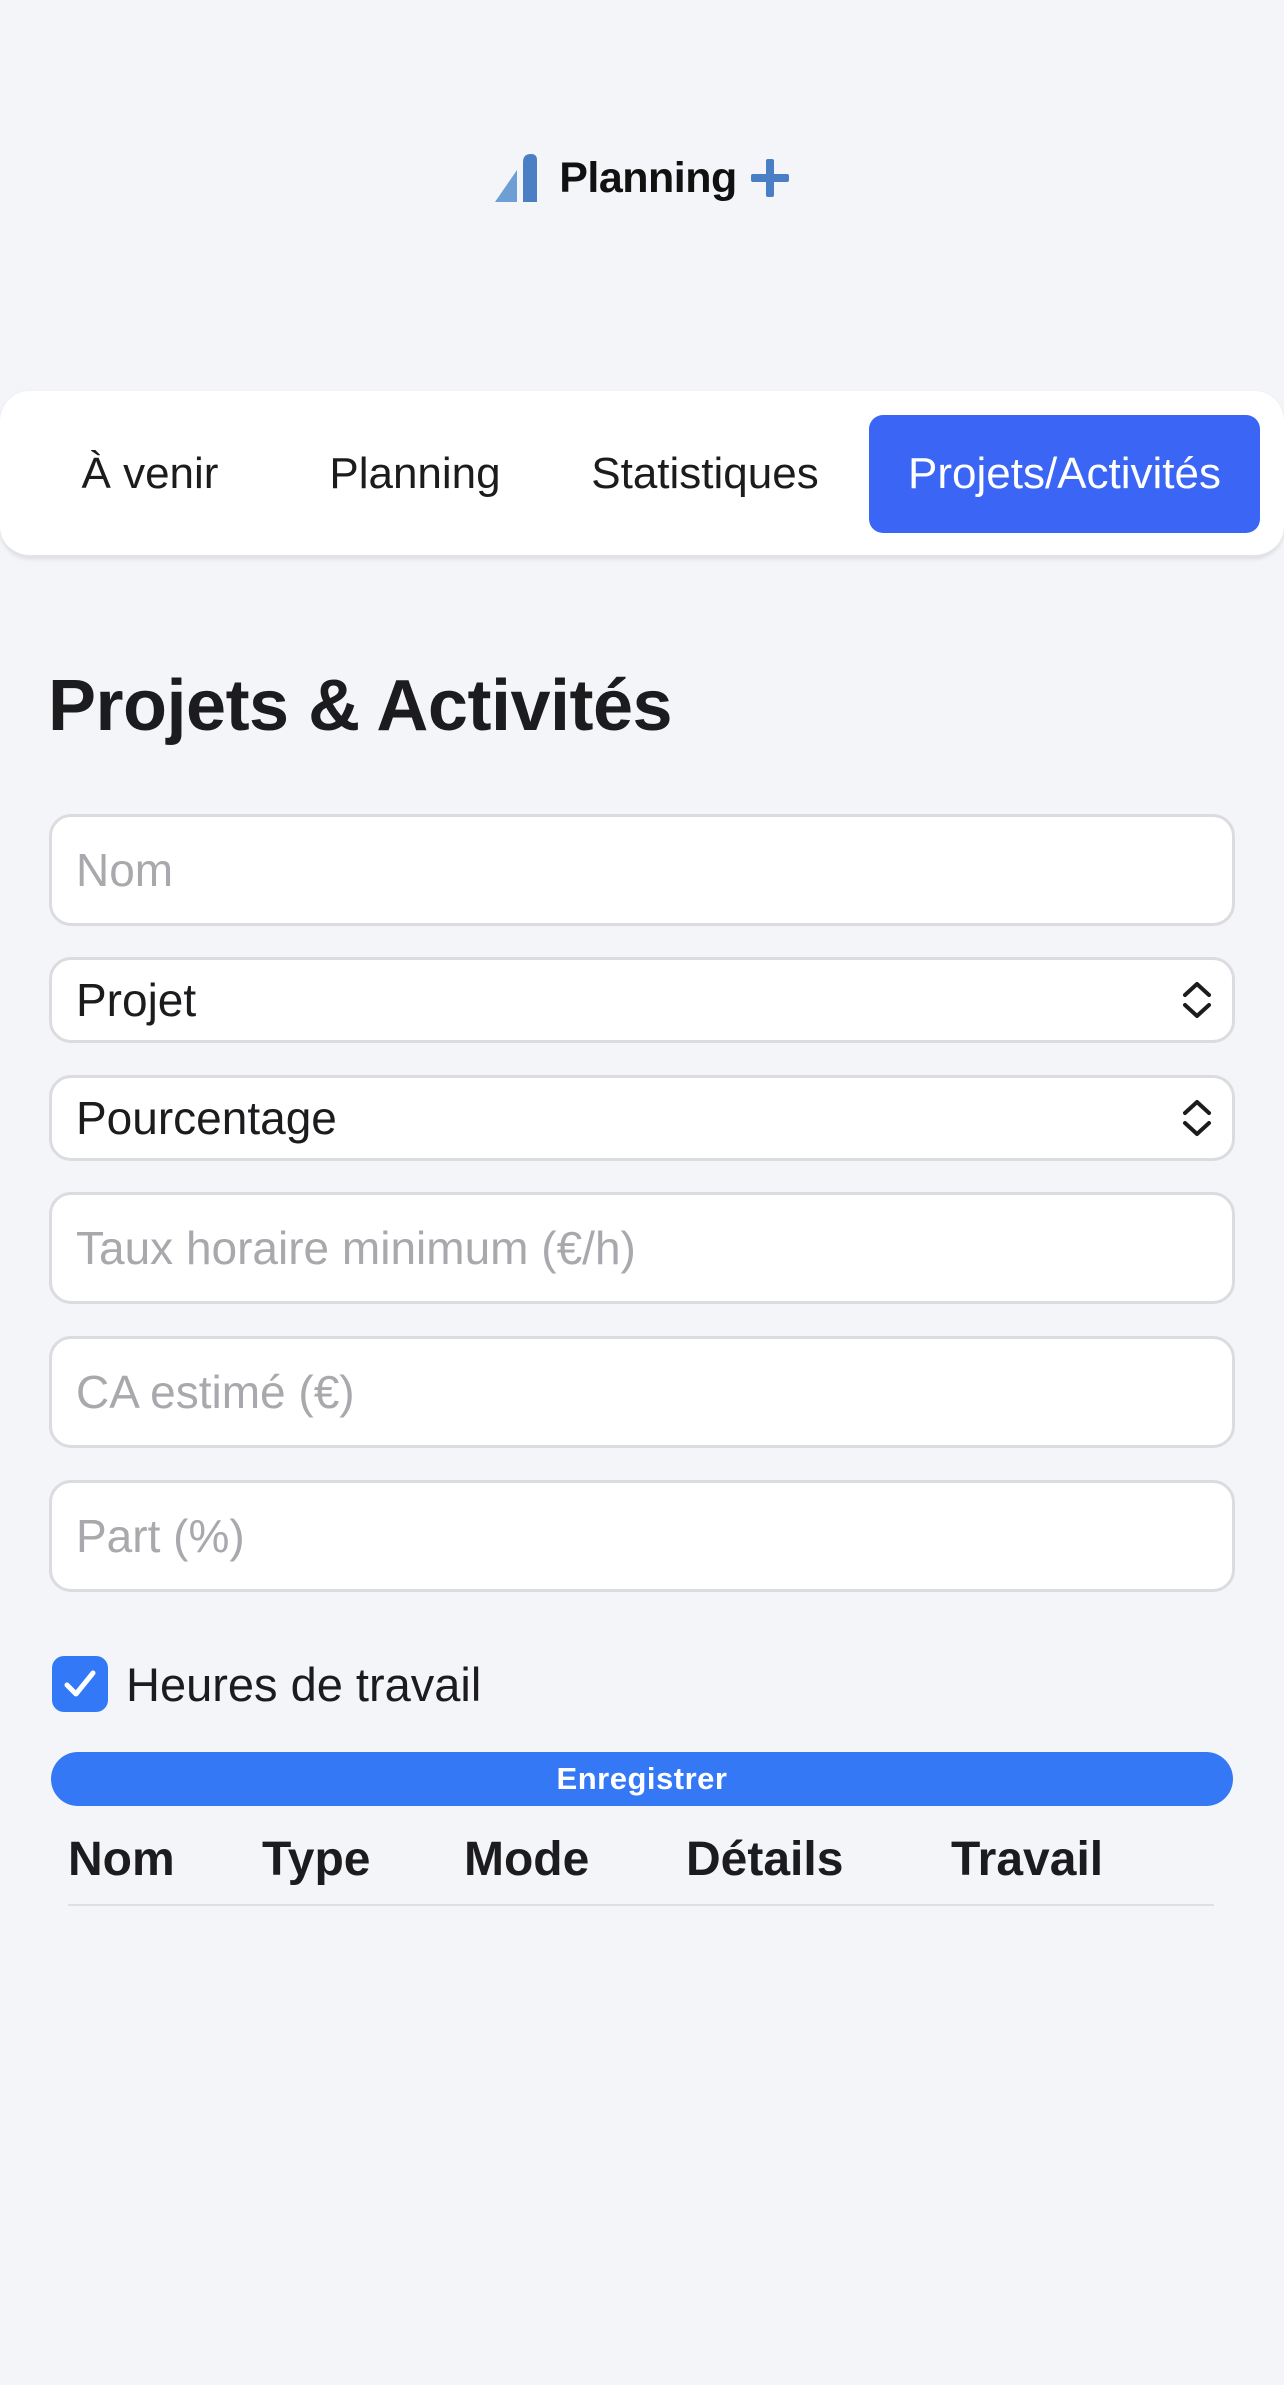 Image resolution: width=1284 pixels, height=2385 pixels. I want to click on app-logo: Planning, so click(642, 178).